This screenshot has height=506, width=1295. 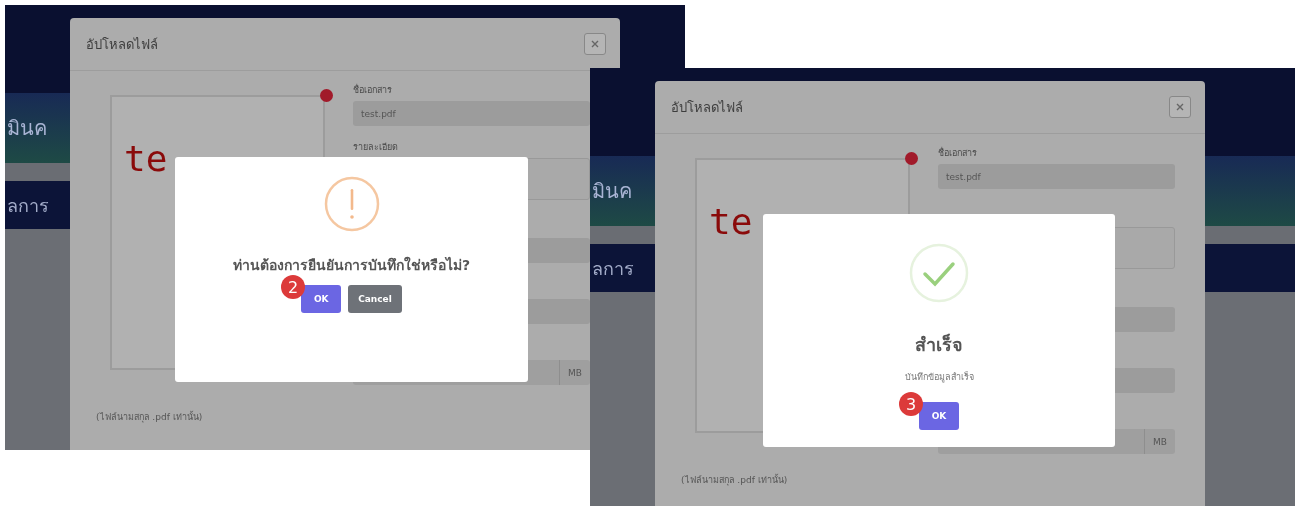 I want to click on checkmark-icon, so click(x=939, y=273).